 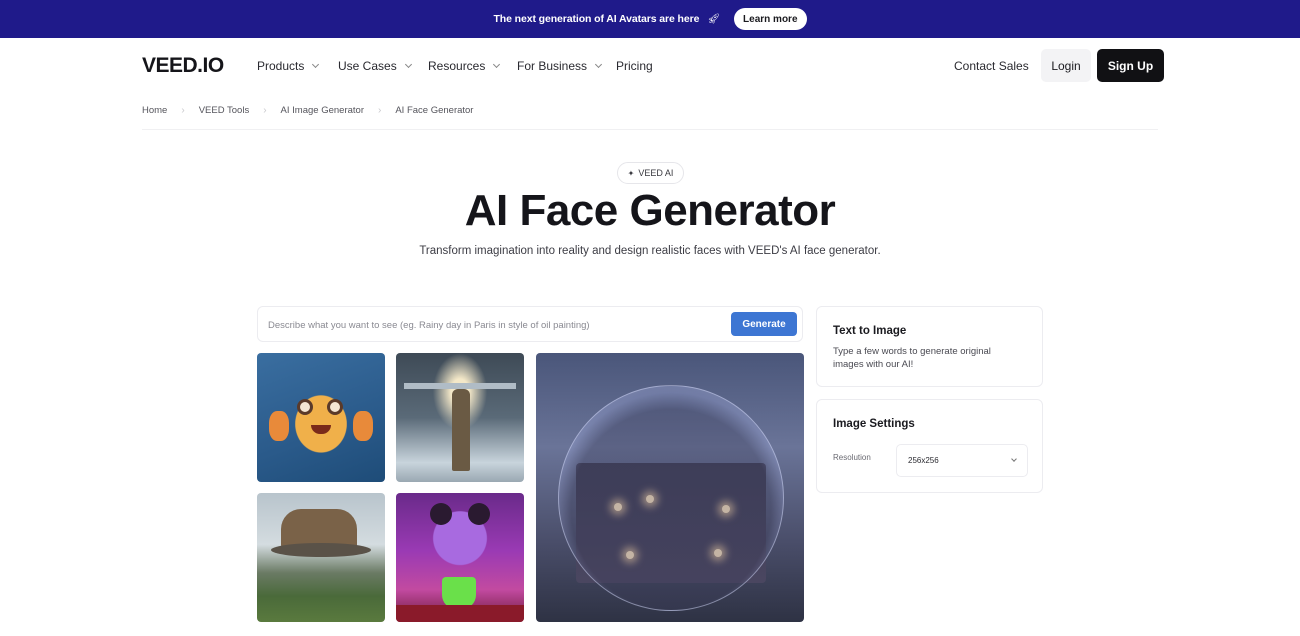 What do you see at coordinates (321, 550) in the screenshot?
I see `house-platform` at bounding box center [321, 550].